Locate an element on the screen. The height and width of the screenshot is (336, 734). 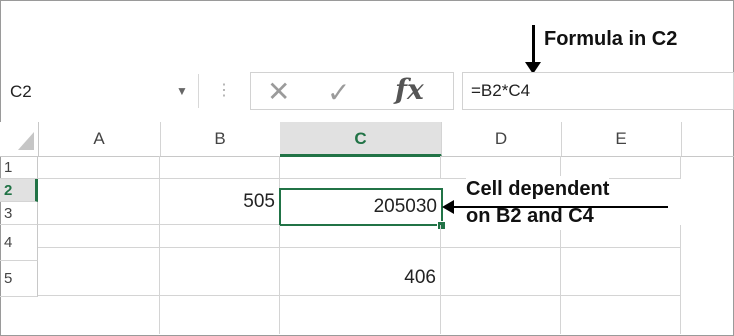
cell-c5 is located at coordinates (360, 315).